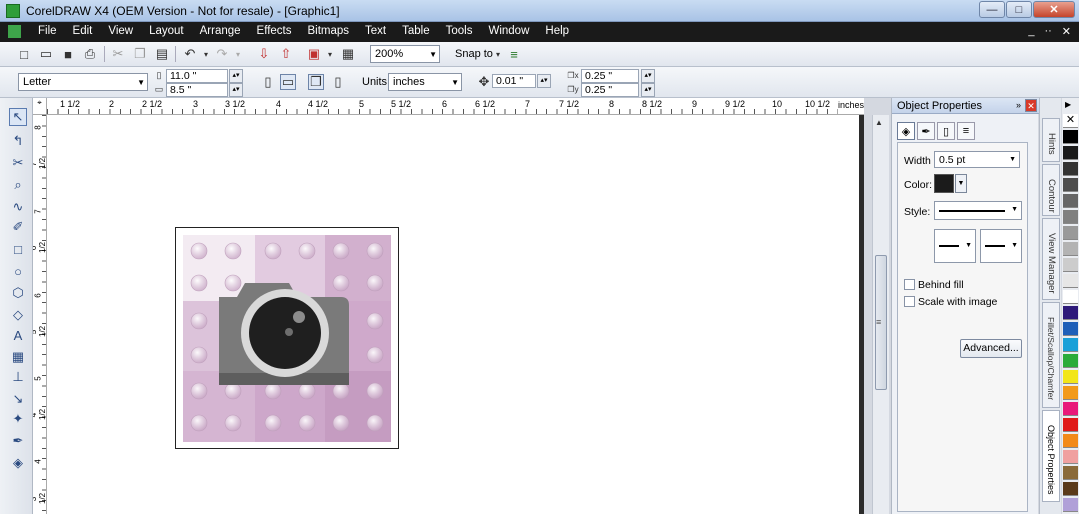  Describe the element at coordinates (557, 31) in the screenshot. I see `menu-help: Help` at that location.